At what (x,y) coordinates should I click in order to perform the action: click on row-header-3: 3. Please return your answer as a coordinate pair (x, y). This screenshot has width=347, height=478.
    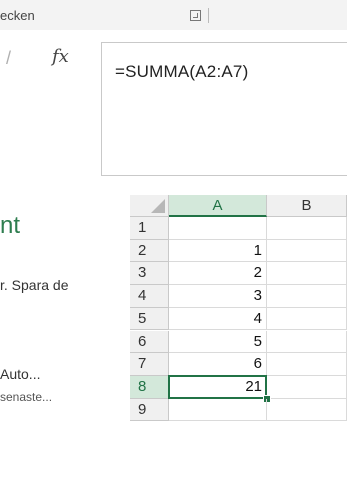
    Looking at the image, I should click on (149, 274).